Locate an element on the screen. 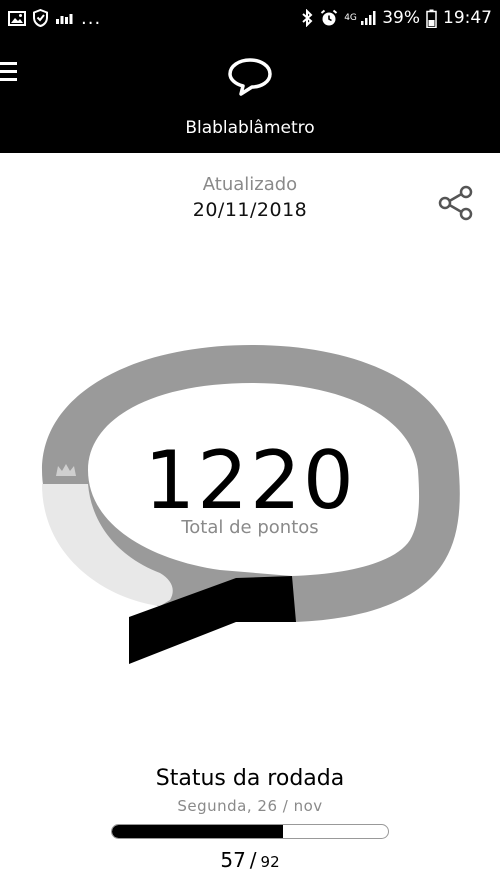  round-counter: 57/92 is located at coordinates (250, 860).